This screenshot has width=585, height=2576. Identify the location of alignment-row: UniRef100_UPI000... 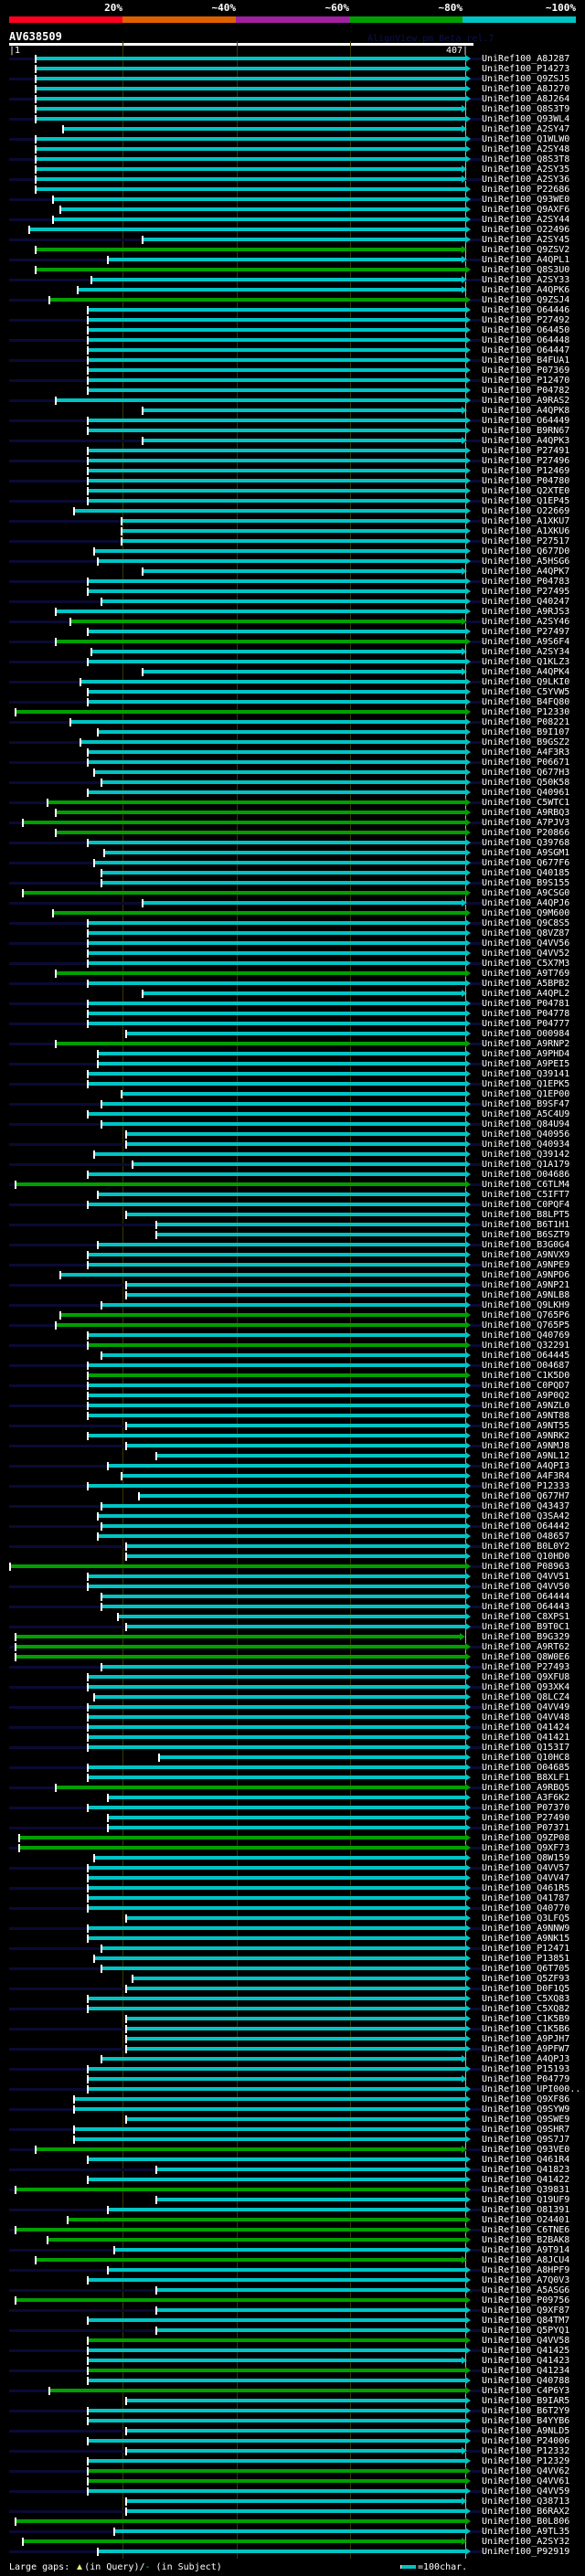
(293, 2089).